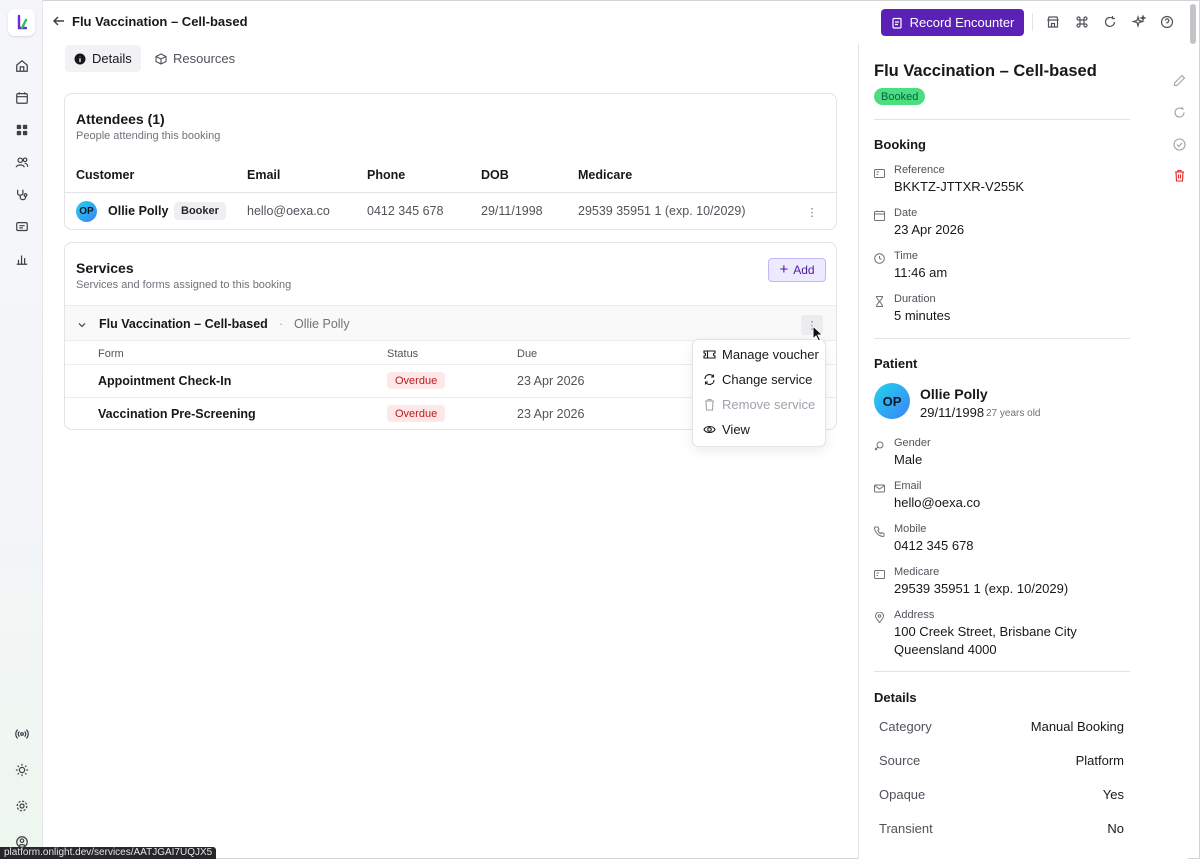 This screenshot has height=859, width=1200. I want to click on attendees-title: Attendees (1), so click(120, 119).